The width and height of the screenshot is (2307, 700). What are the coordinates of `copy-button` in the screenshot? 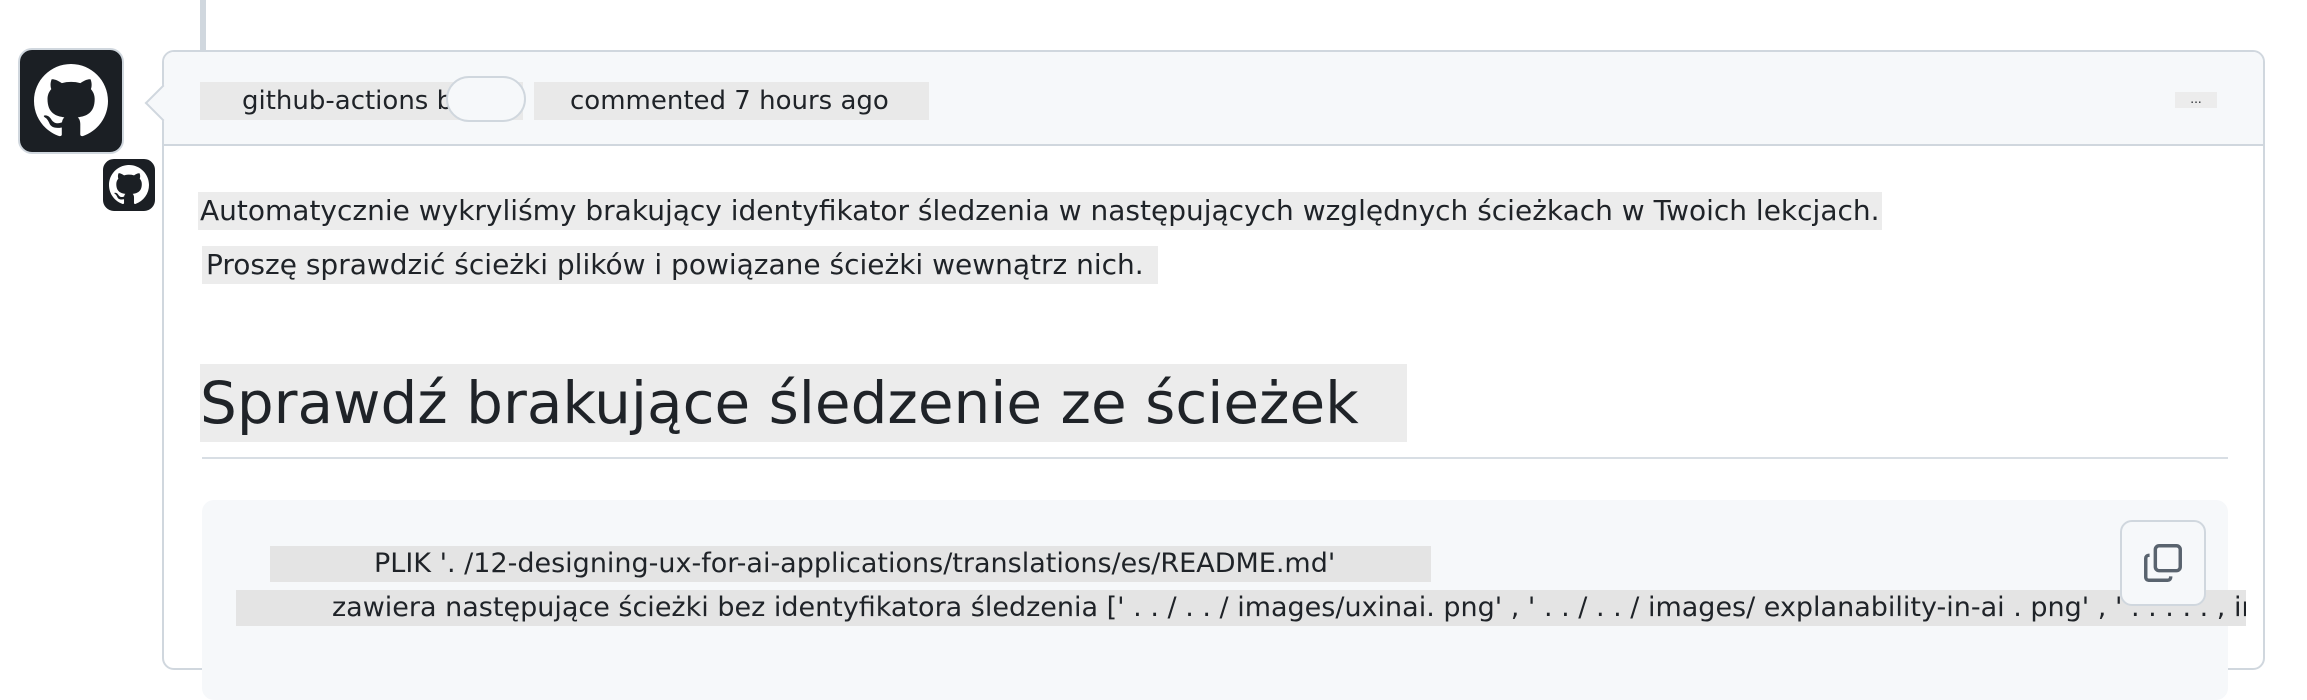 It's located at (2163, 563).